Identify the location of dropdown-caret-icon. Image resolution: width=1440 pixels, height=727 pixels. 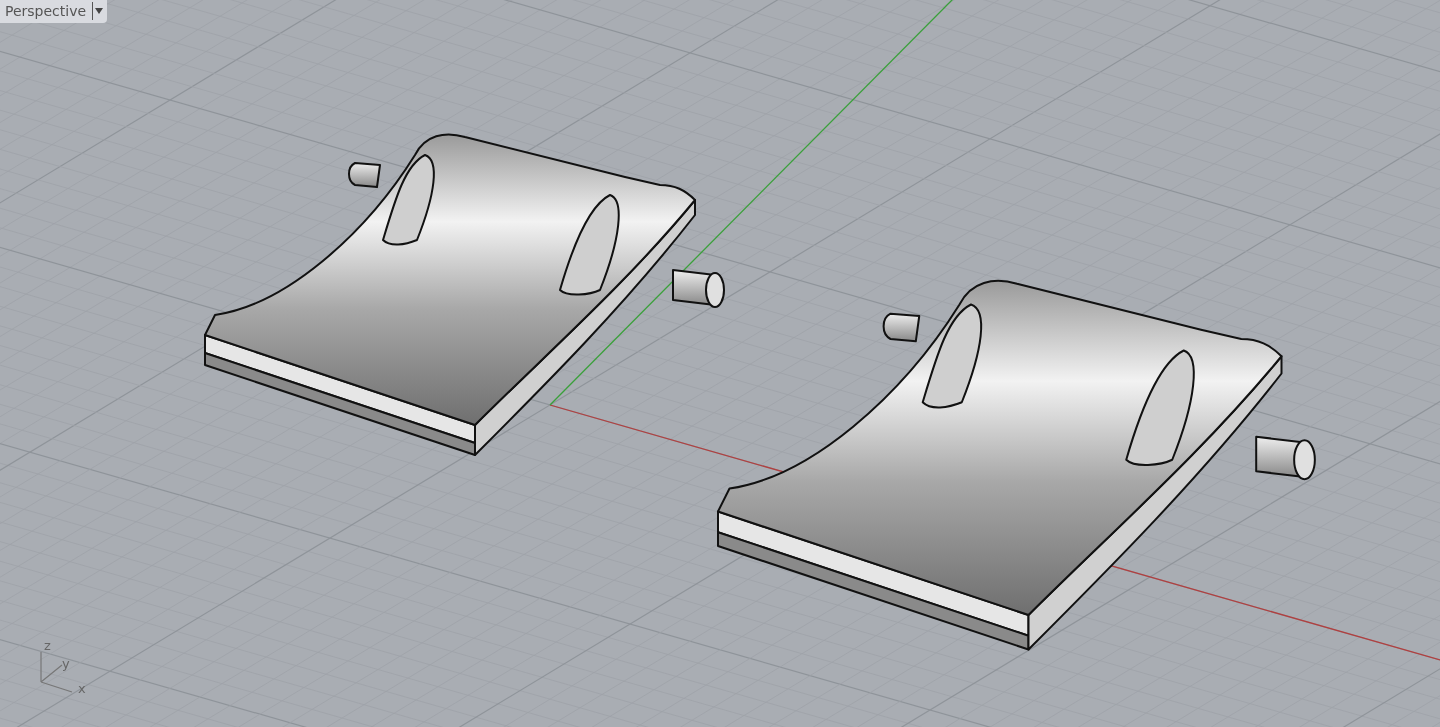
(99, 11).